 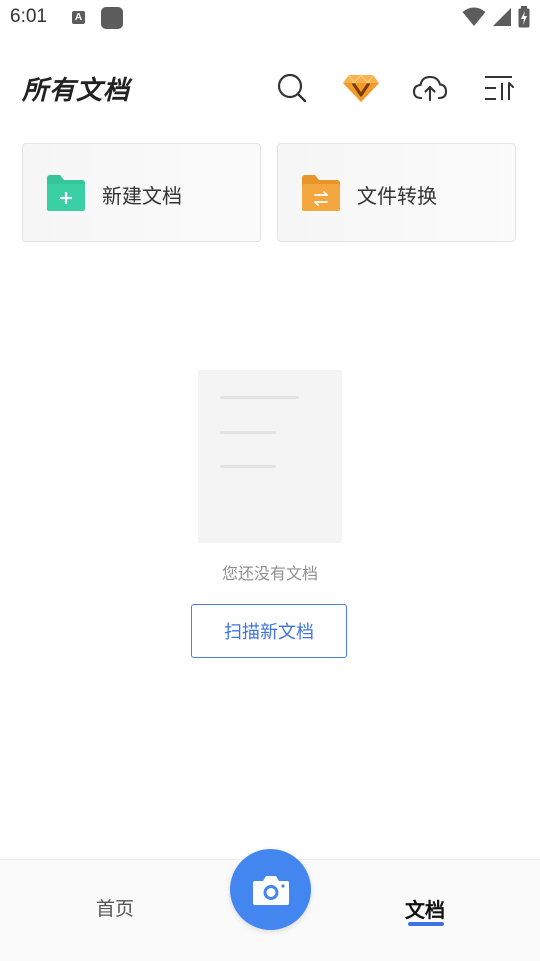 What do you see at coordinates (524, 17) in the screenshot?
I see `battery-charging-icon` at bounding box center [524, 17].